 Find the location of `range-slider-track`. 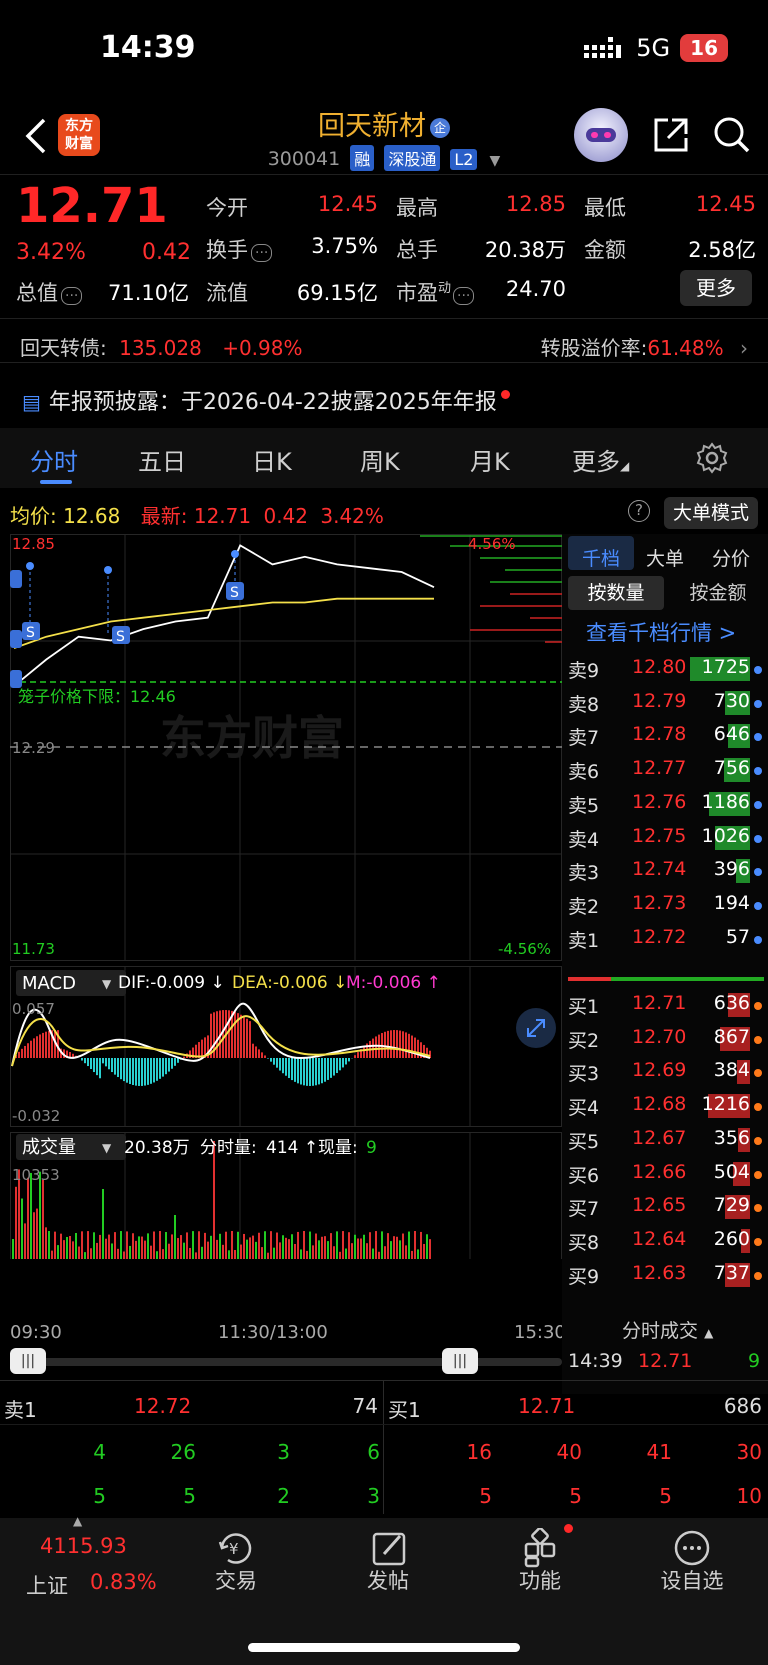

range-slider-track is located at coordinates (288, 1362).